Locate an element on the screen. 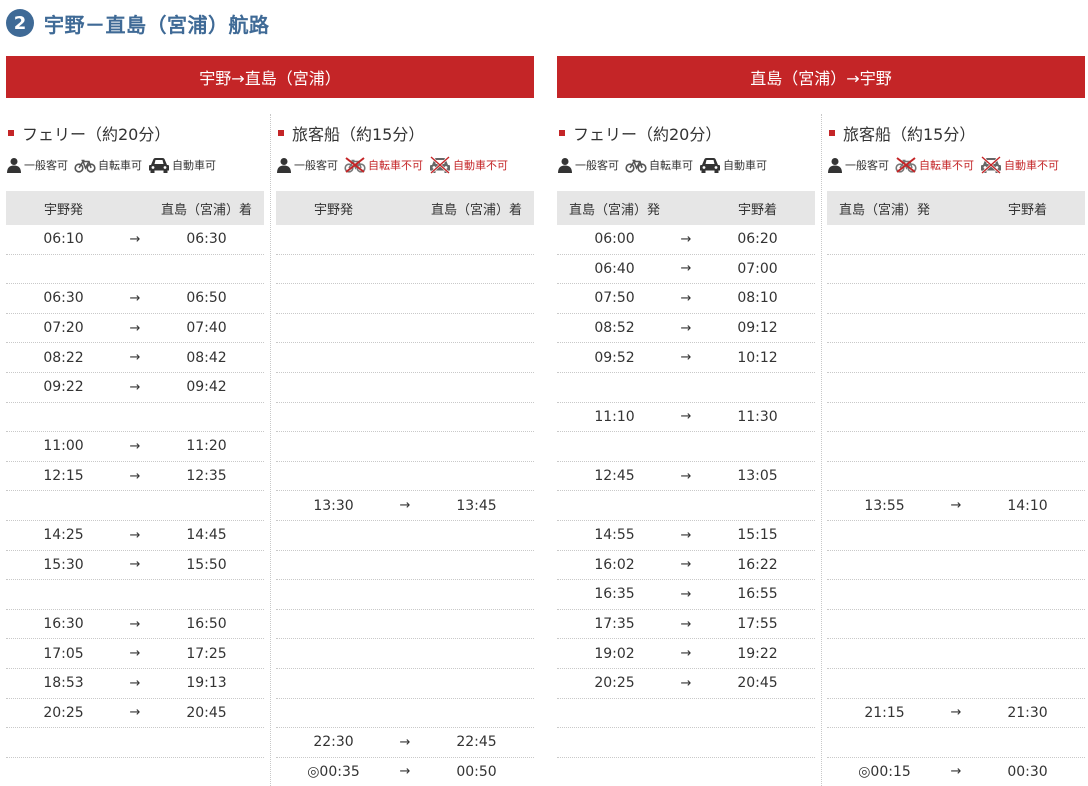  arrival-time: 16:22 is located at coordinates (757, 564).